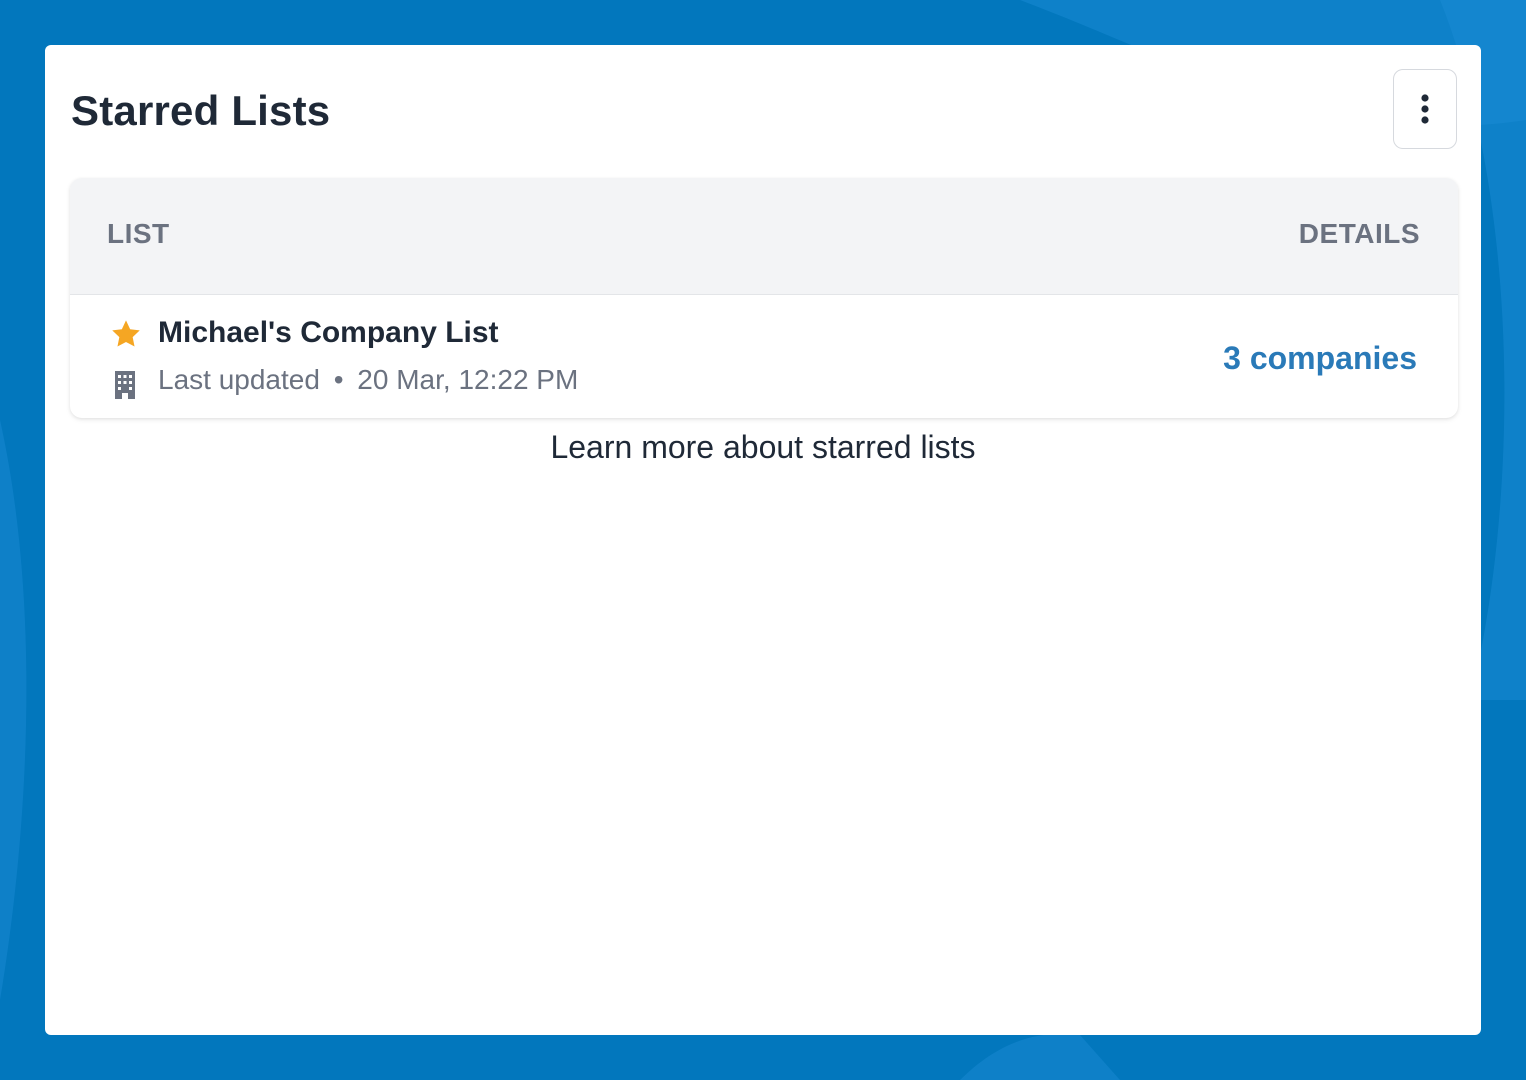 Image resolution: width=1526 pixels, height=1080 pixels. What do you see at coordinates (763, 447) in the screenshot?
I see `learn-more-link: Learn more about starred lists` at bounding box center [763, 447].